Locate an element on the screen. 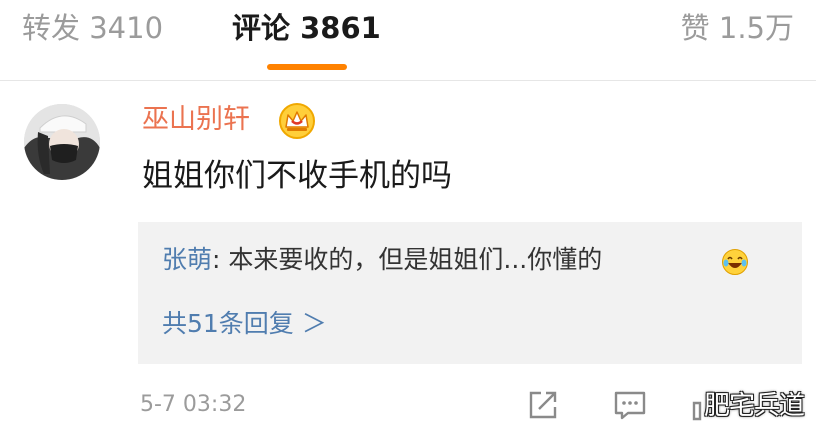 This screenshot has width=816, height=435. tab-comment: 评论 3861 is located at coordinates (306, 28).